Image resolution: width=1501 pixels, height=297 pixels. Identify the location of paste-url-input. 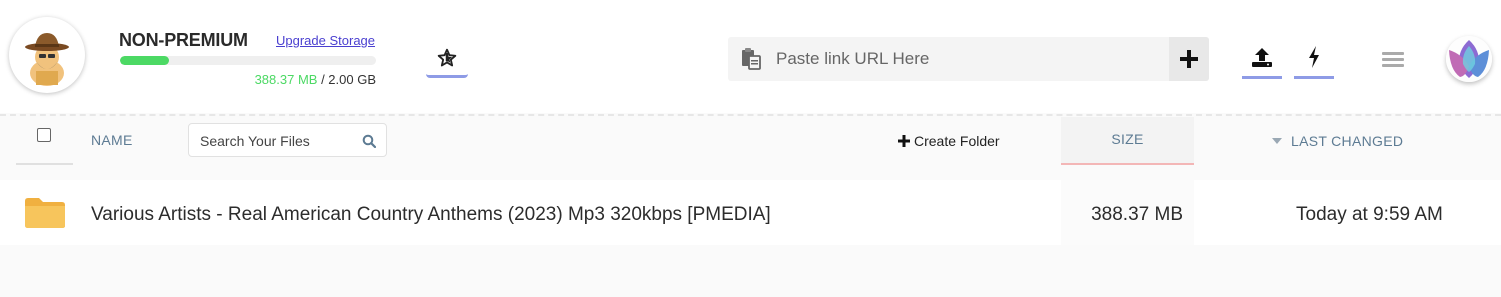
(971, 59).